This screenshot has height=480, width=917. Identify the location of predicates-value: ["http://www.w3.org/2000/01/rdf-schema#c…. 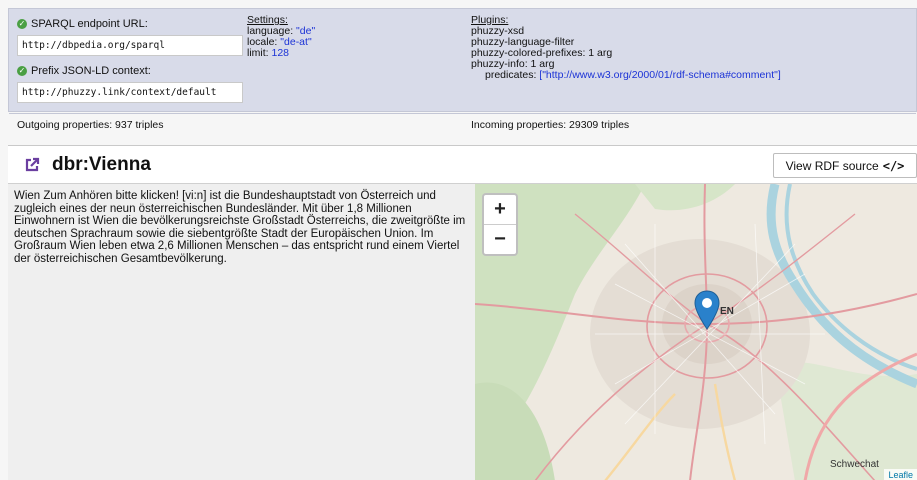
(660, 75).